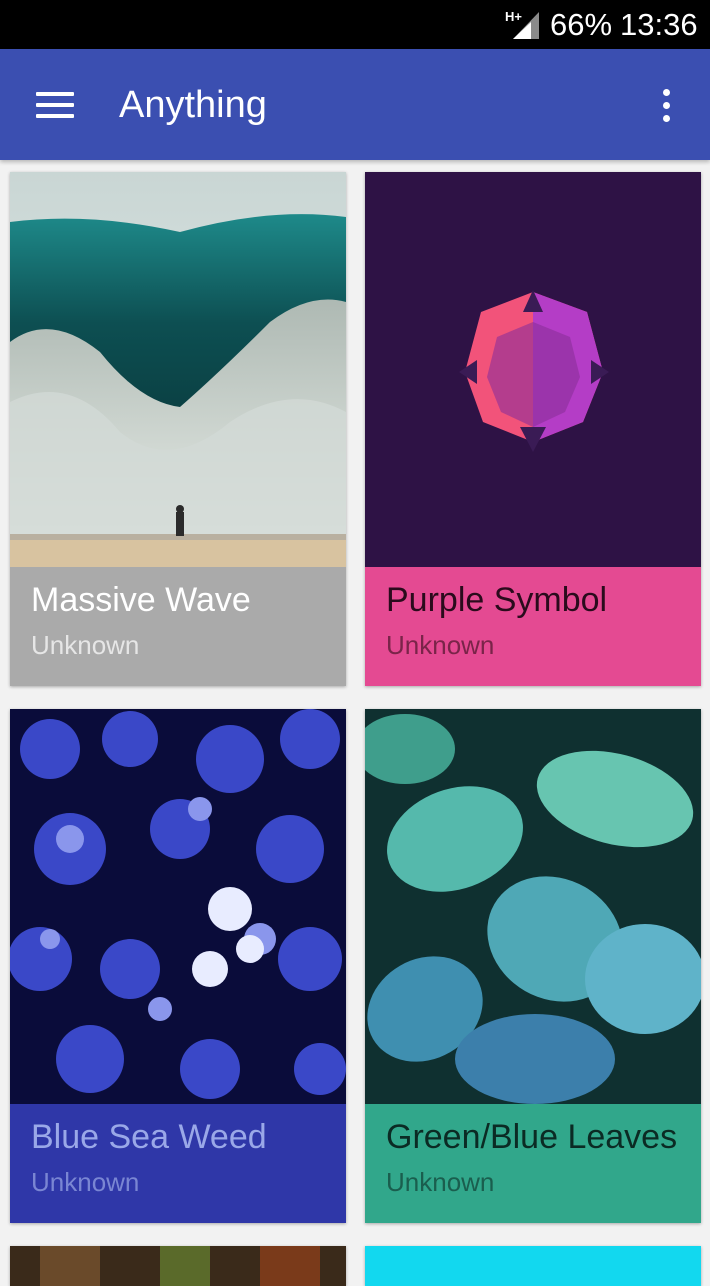 This screenshot has width=710, height=1286. What do you see at coordinates (533, 1163) in the screenshot?
I see `card-caption: Green/Blue Leaves Unknown` at bounding box center [533, 1163].